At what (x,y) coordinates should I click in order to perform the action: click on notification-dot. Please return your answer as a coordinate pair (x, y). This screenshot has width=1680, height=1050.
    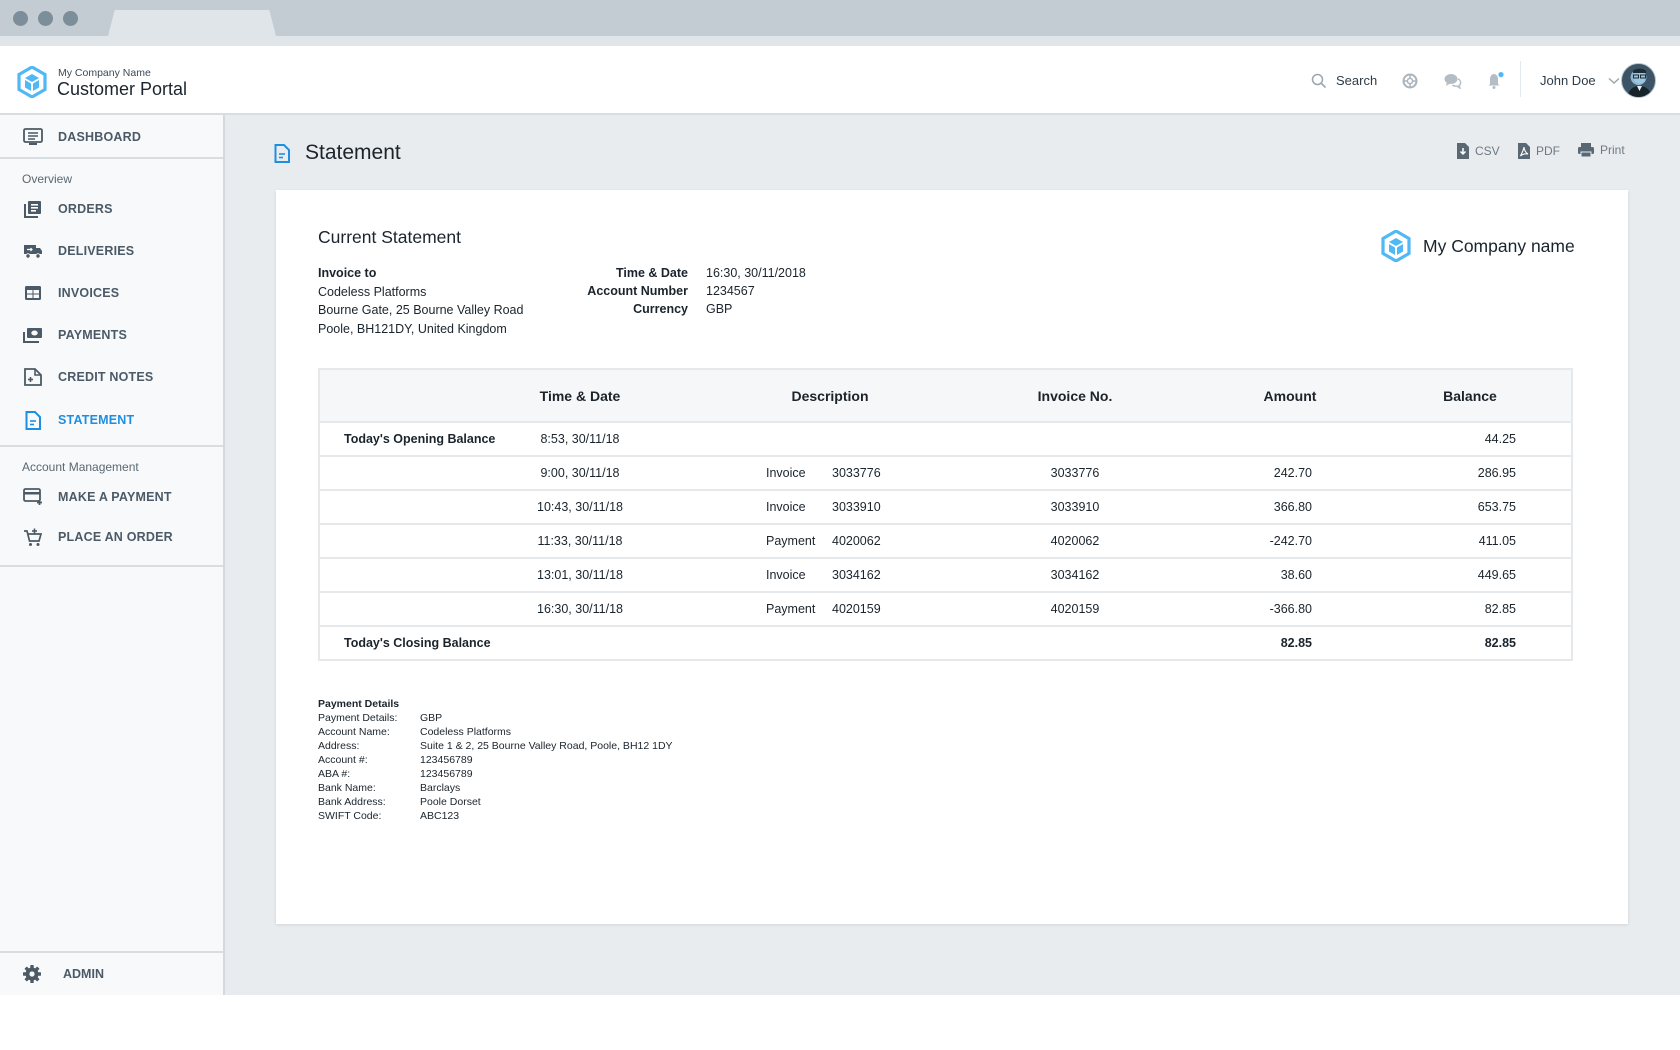
    Looking at the image, I should click on (1501, 74).